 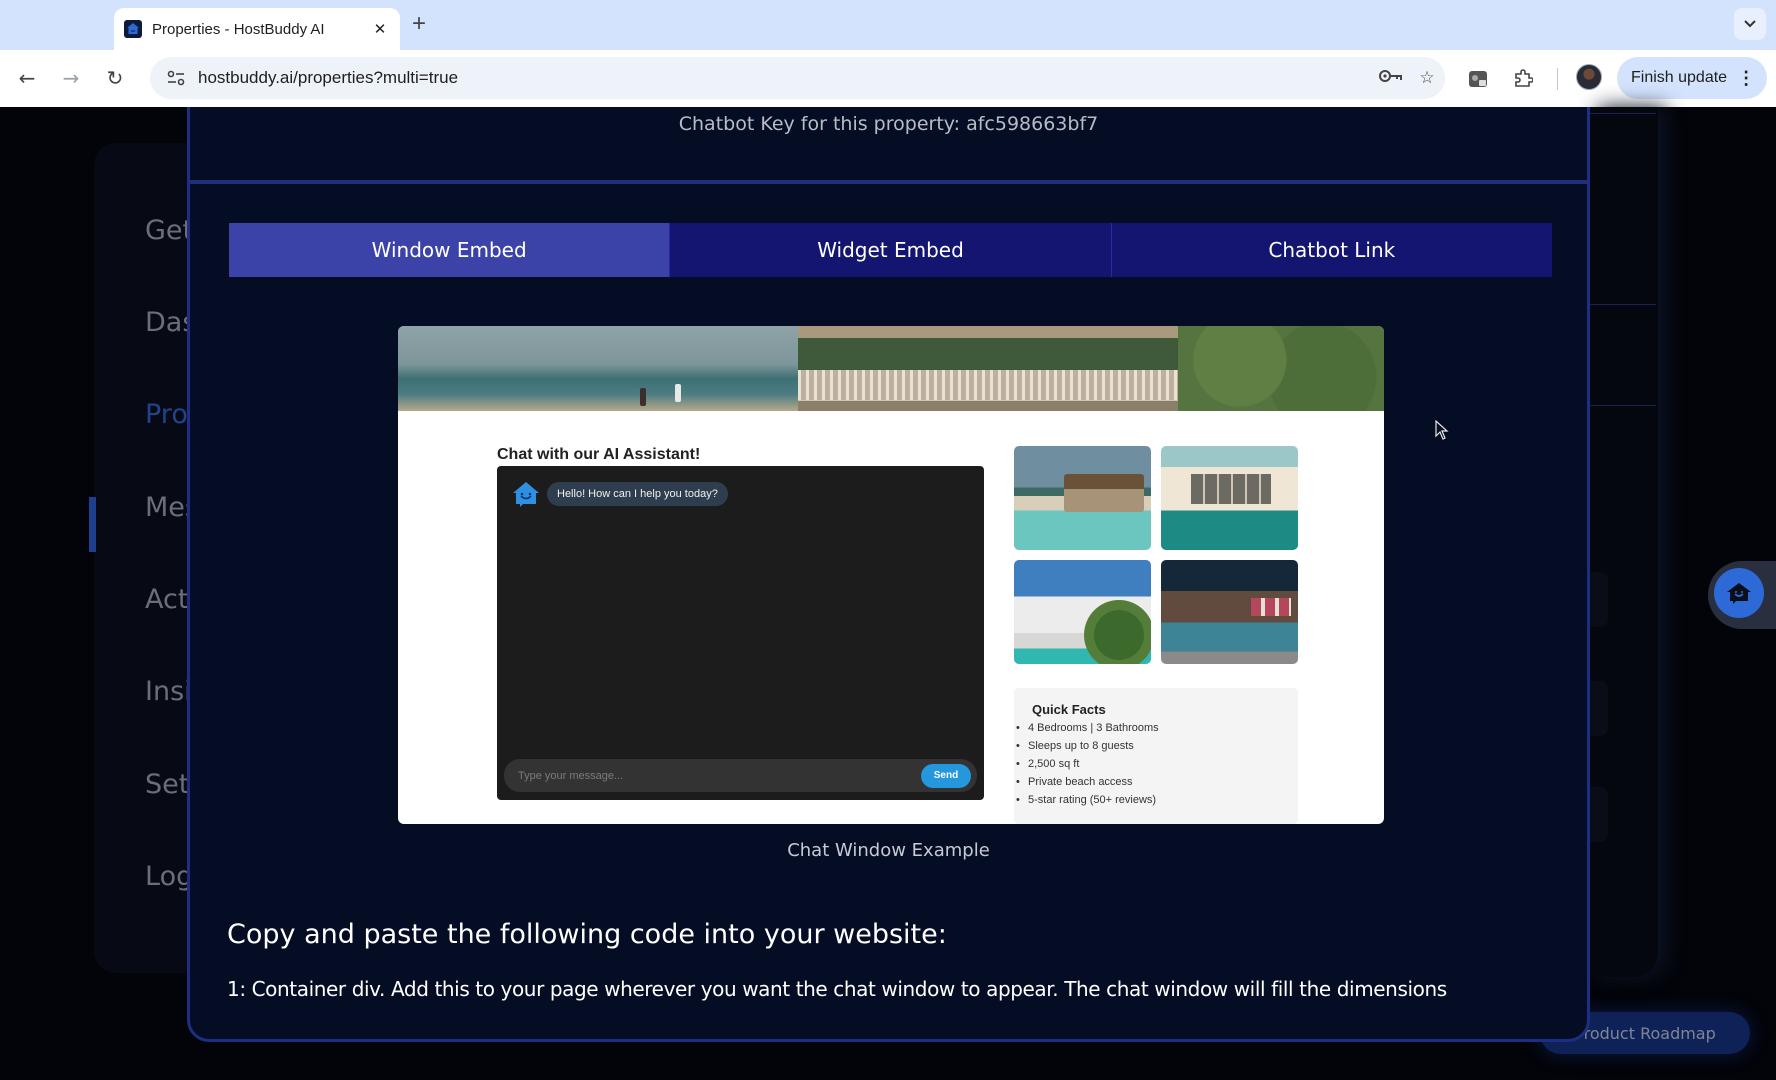 What do you see at coordinates (888, 850) in the screenshot?
I see `preview-caption: Chat Window Example` at bounding box center [888, 850].